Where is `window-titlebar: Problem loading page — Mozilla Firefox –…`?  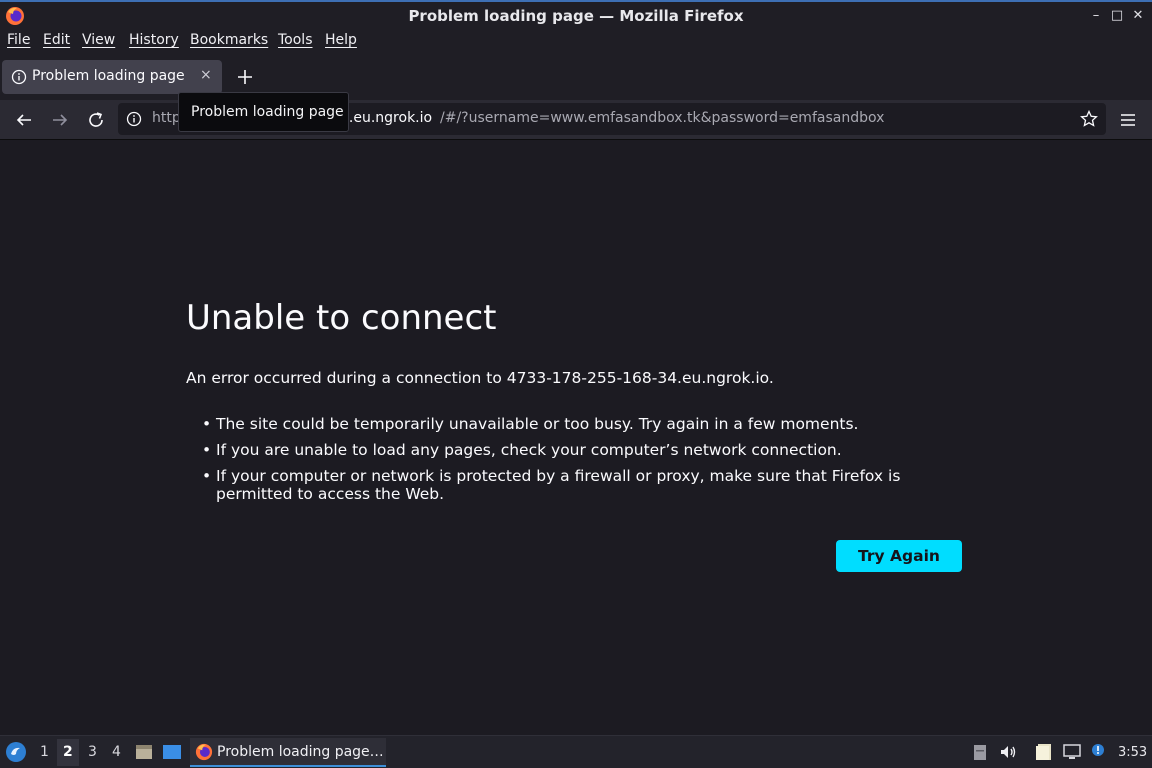 window-titlebar: Problem loading page — Mozilla Firefox –… is located at coordinates (576, 15).